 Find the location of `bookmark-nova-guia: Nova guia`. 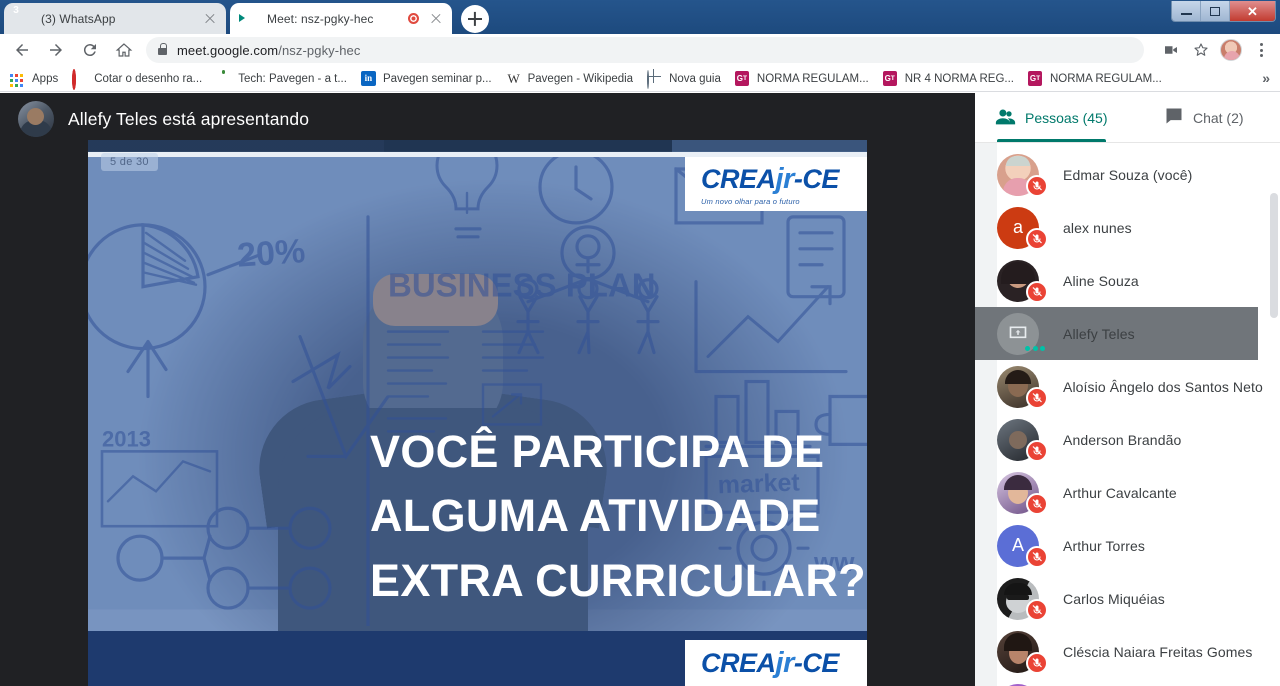

bookmark-nova-guia: Nova guia is located at coordinates (684, 79).